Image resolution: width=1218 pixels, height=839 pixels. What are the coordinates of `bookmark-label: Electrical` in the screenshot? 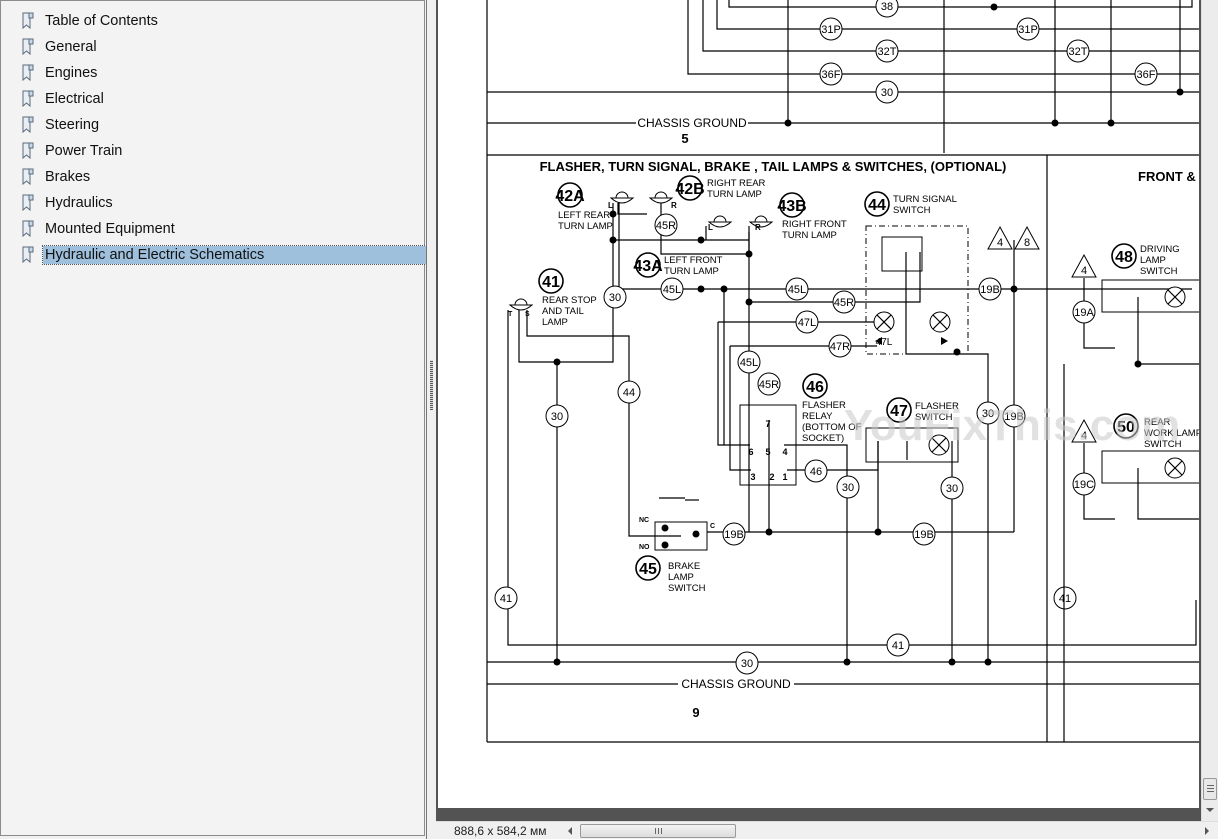 It's located at (74, 99).